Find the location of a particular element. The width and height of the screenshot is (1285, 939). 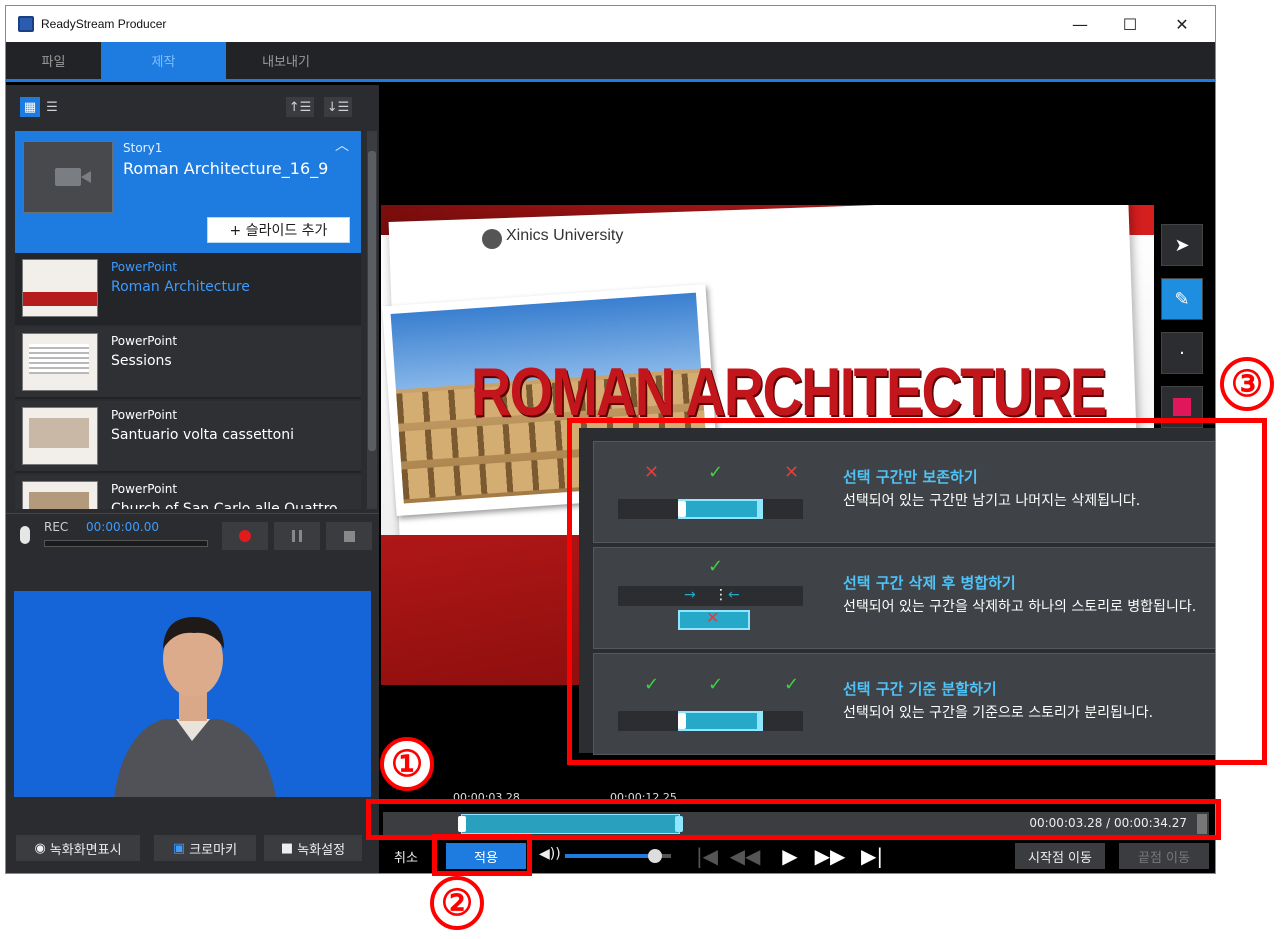

list-toolbar: ▦ ☰ ↑☰ ↓☰ is located at coordinates (192, 108).